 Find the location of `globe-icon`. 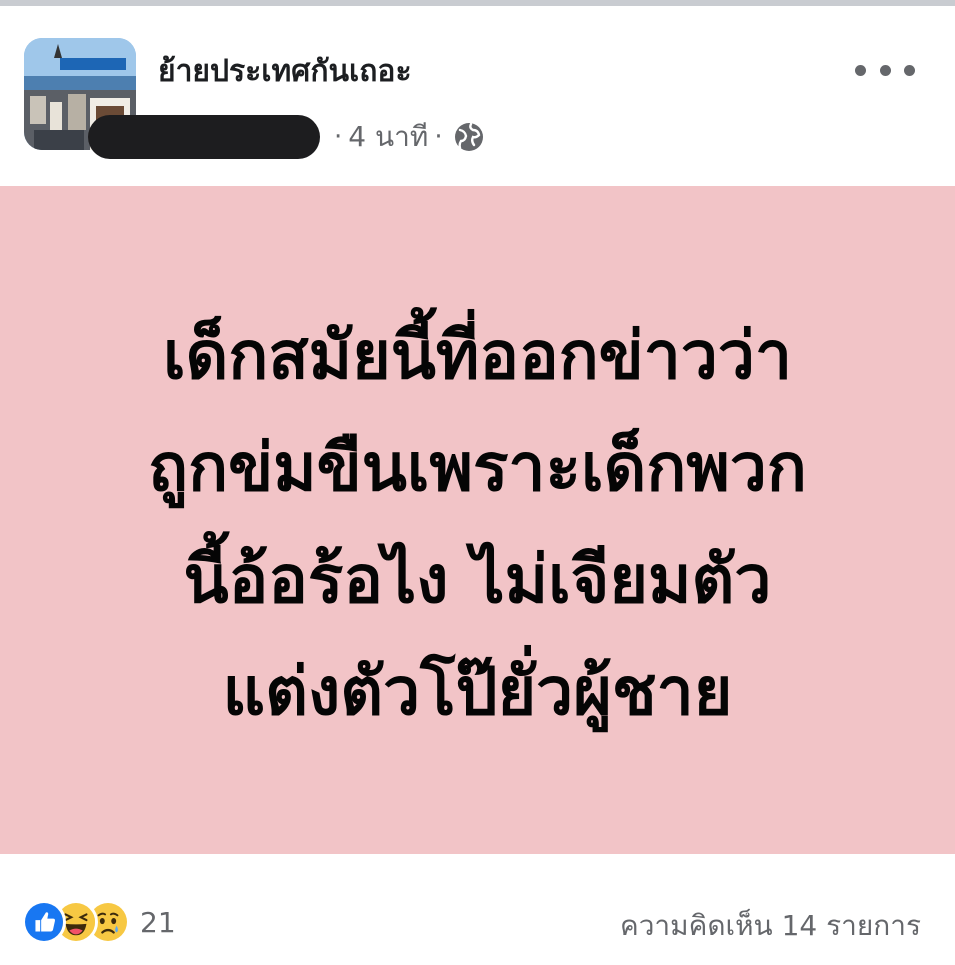

globe-icon is located at coordinates (468, 136).